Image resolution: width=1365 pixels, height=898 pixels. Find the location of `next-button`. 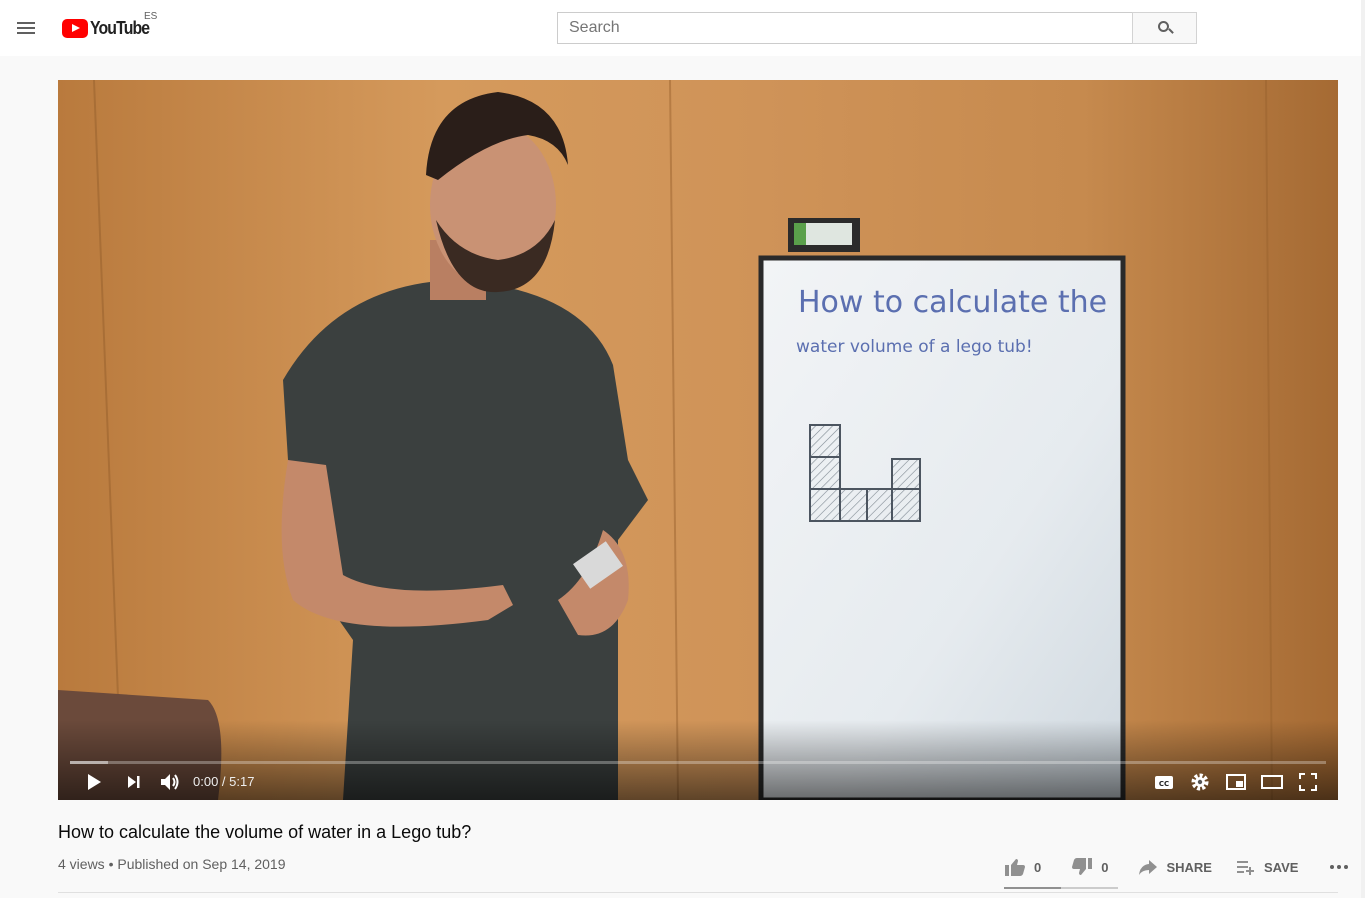

next-button is located at coordinates (134, 782).